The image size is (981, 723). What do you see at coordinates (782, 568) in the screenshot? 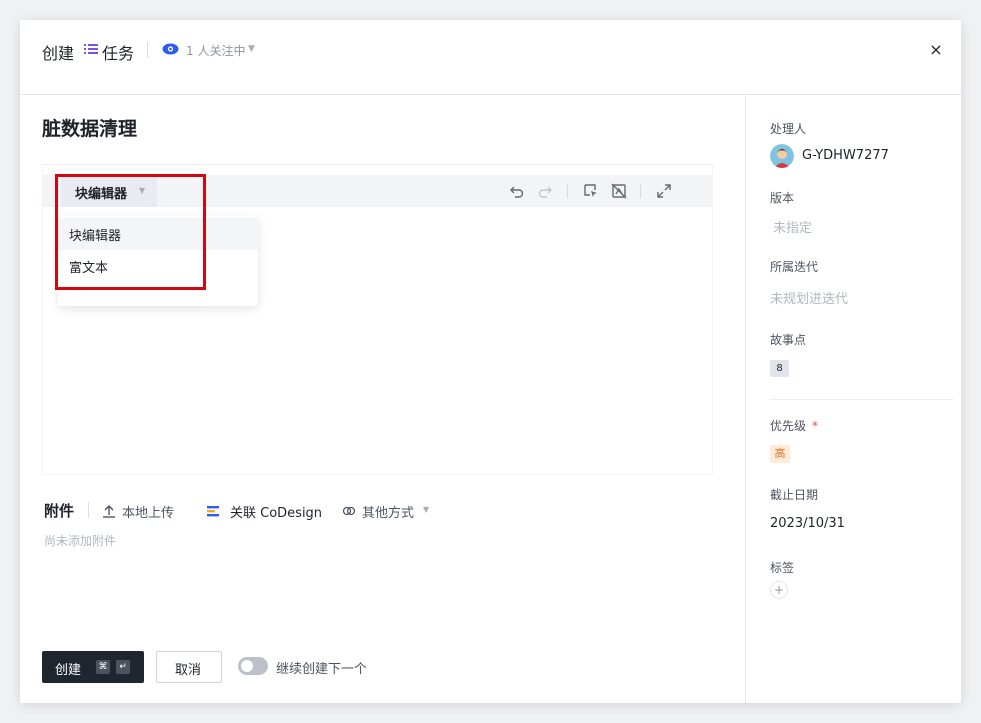
I see `tags-label: 标签` at bounding box center [782, 568].